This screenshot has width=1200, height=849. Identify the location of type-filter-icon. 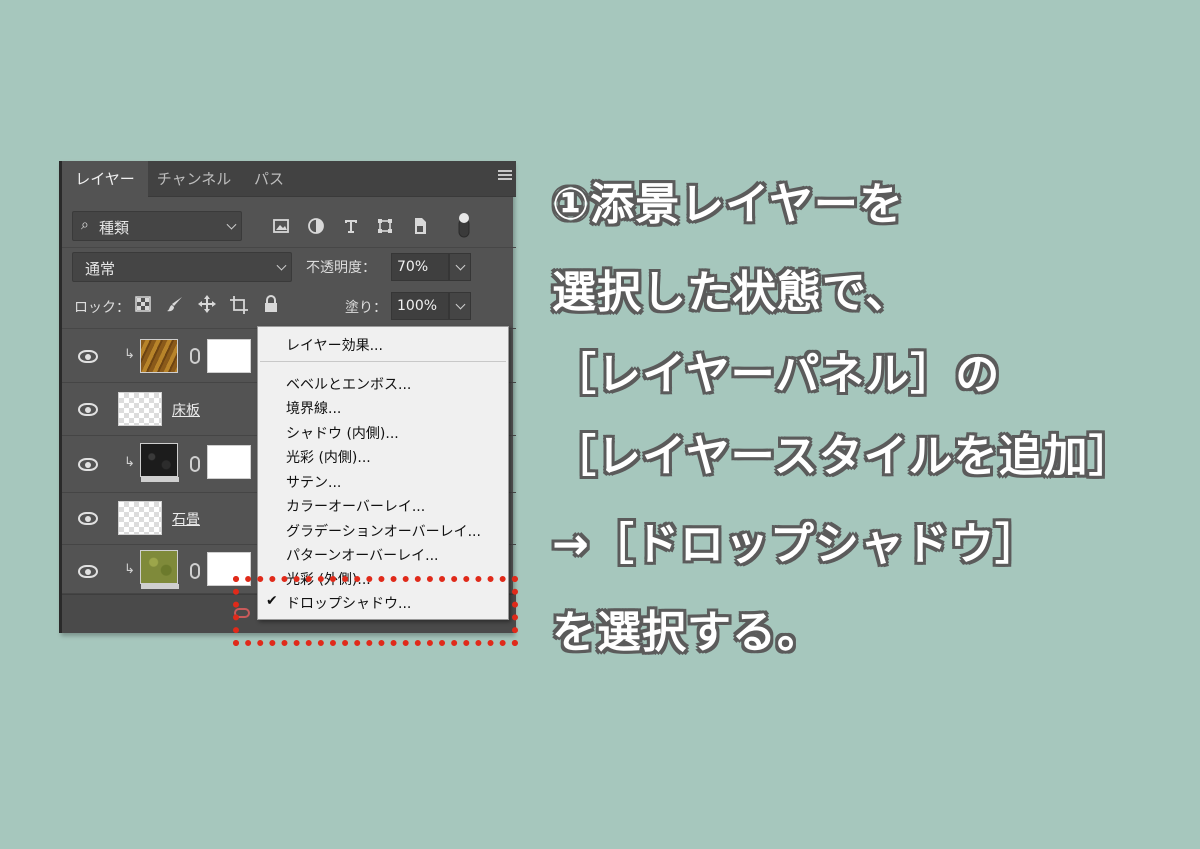
(351, 226).